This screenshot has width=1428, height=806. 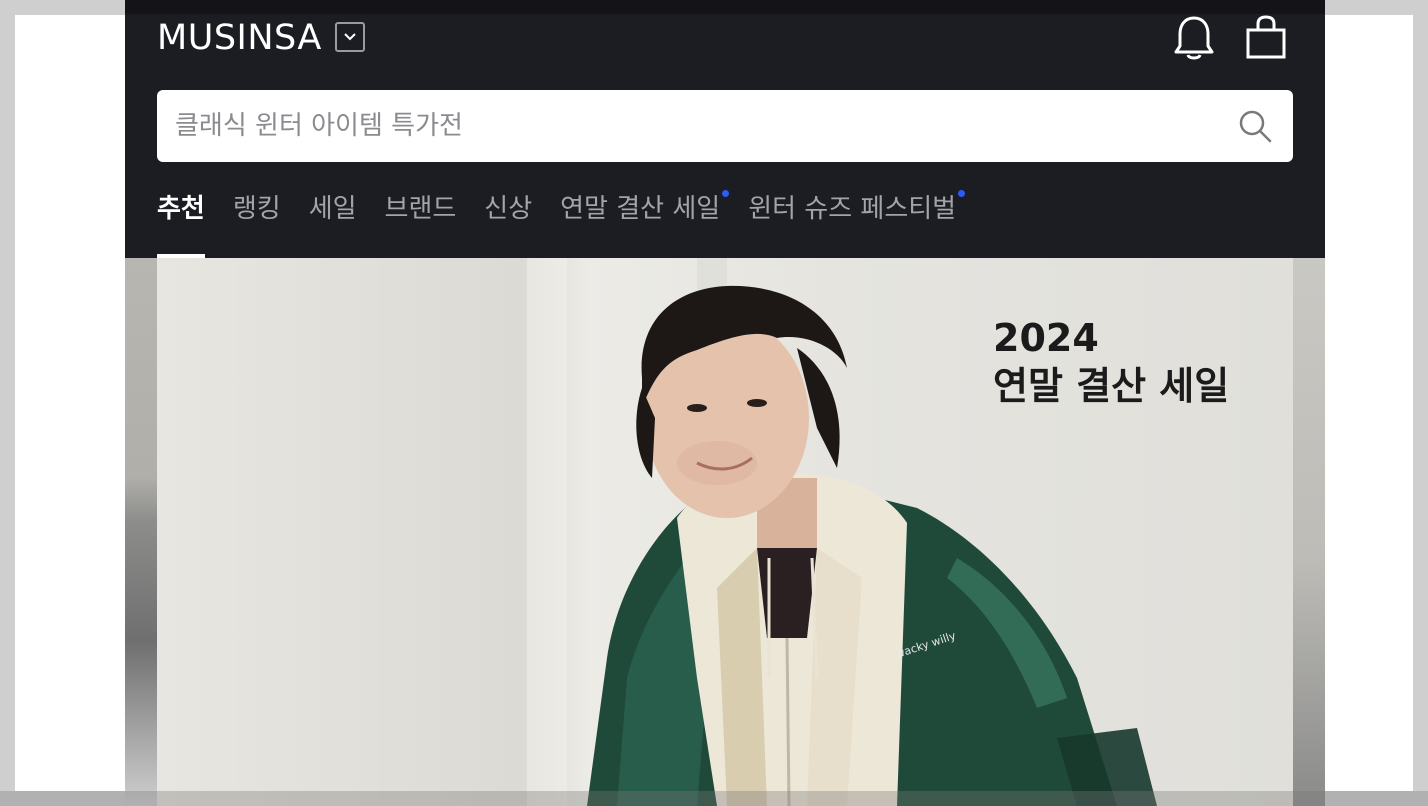 What do you see at coordinates (333, 209) in the screenshot?
I see `tab-sale: 세일` at bounding box center [333, 209].